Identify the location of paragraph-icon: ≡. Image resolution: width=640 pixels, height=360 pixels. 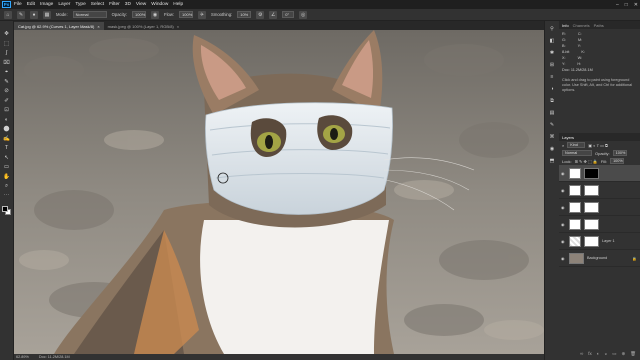
(552, 76).